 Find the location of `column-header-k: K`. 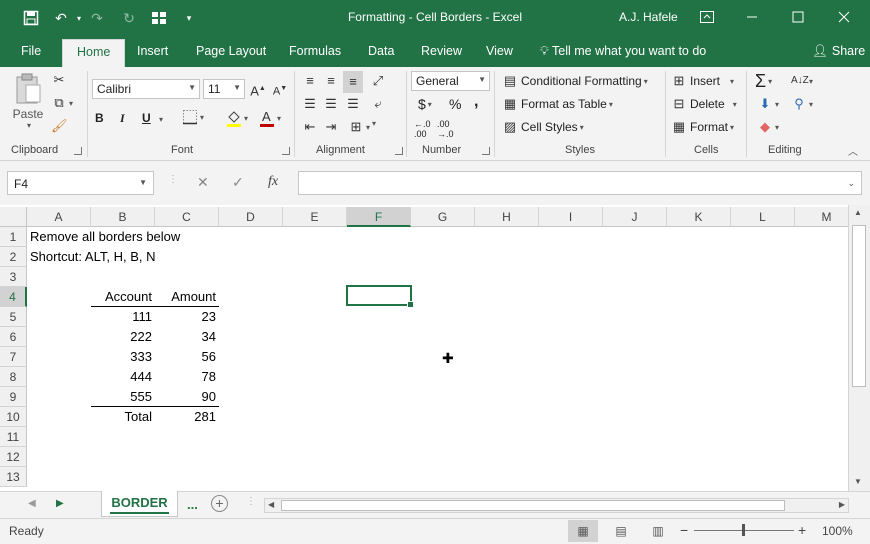

column-header-k: K is located at coordinates (699, 217).